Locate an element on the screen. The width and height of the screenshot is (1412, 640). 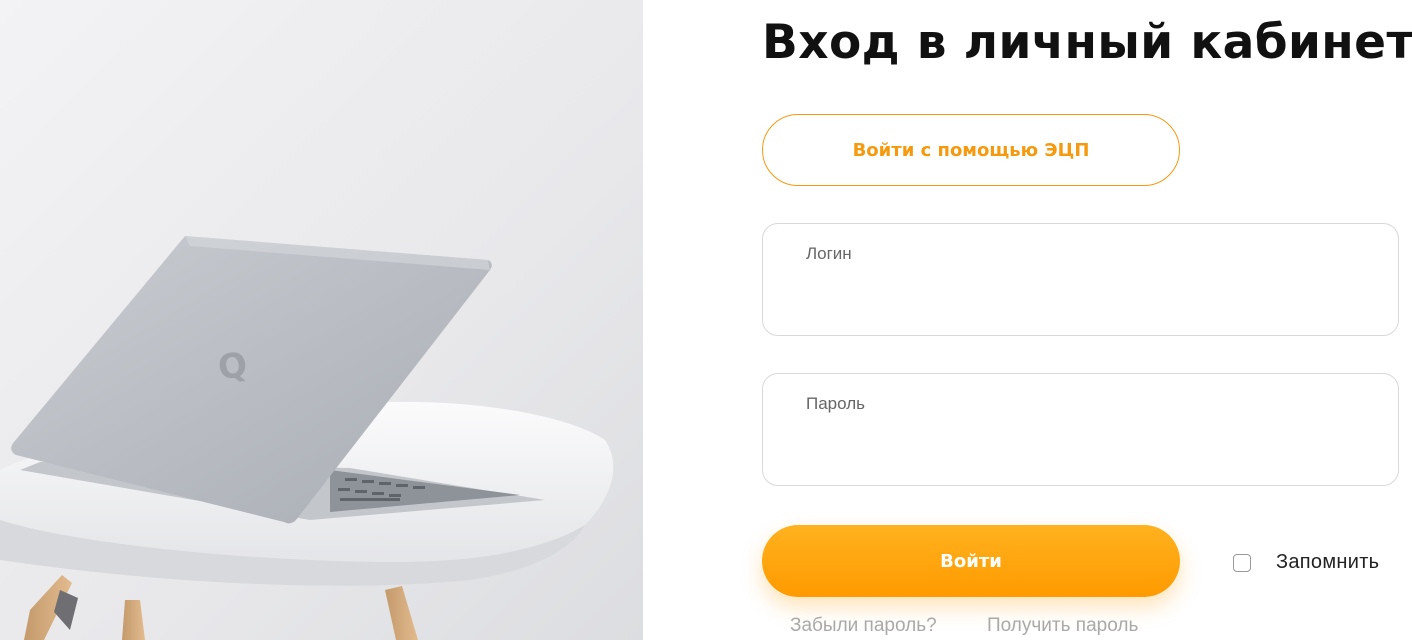
login-label: Логин is located at coordinates (829, 253).